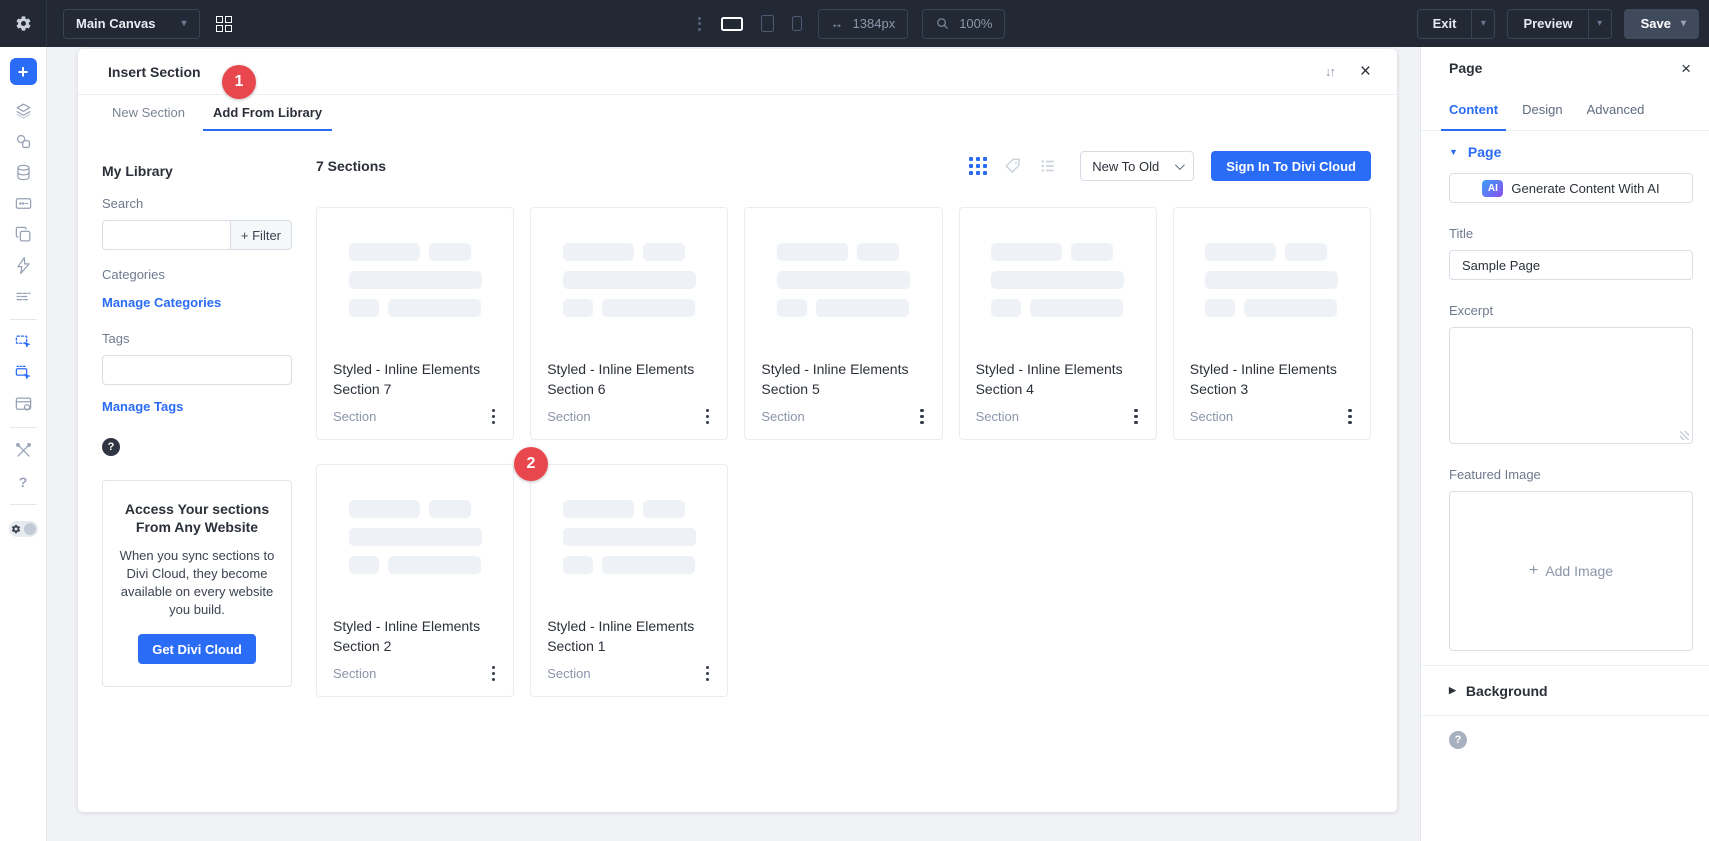  What do you see at coordinates (407, 636) in the screenshot?
I see `card-title: Styled - Inline Elements Section 2` at bounding box center [407, 636].